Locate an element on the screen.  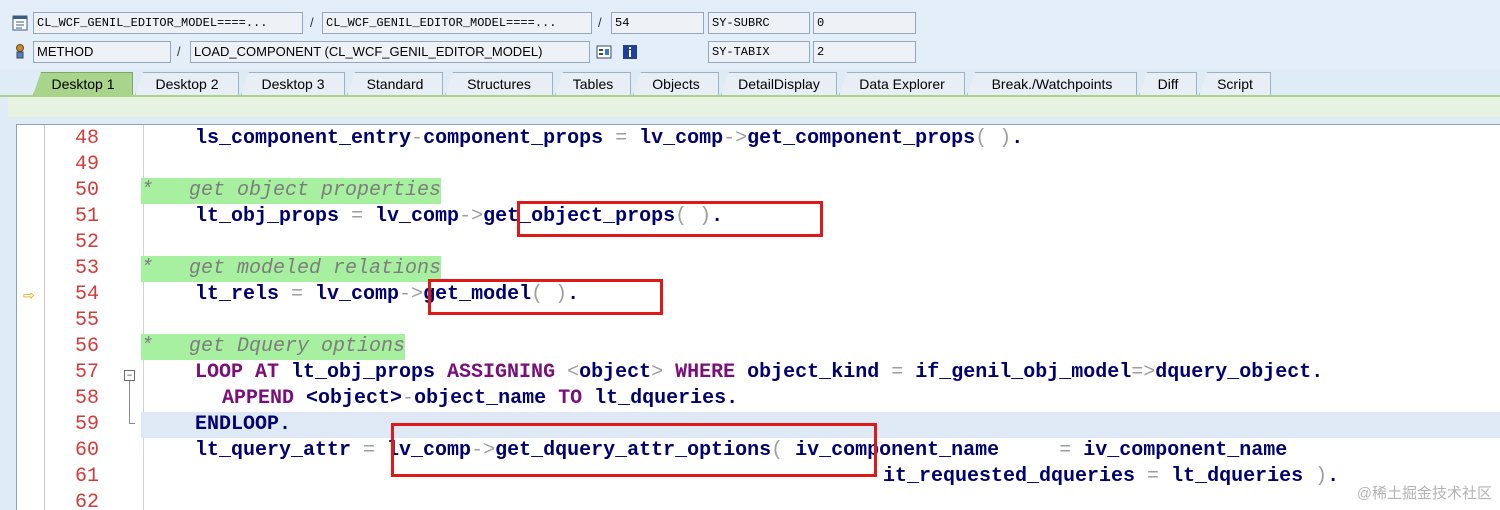
line-number: 58 is located at coordinates (86, 398).